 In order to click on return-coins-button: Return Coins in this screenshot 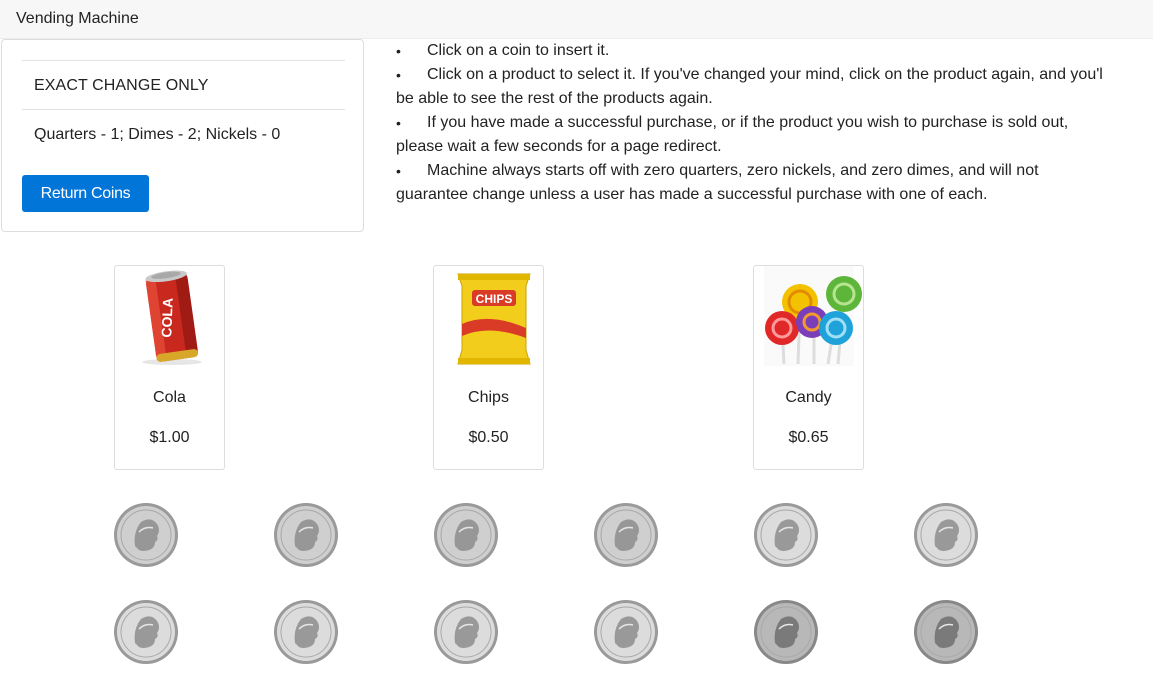, I will do `click(85, 193)`.